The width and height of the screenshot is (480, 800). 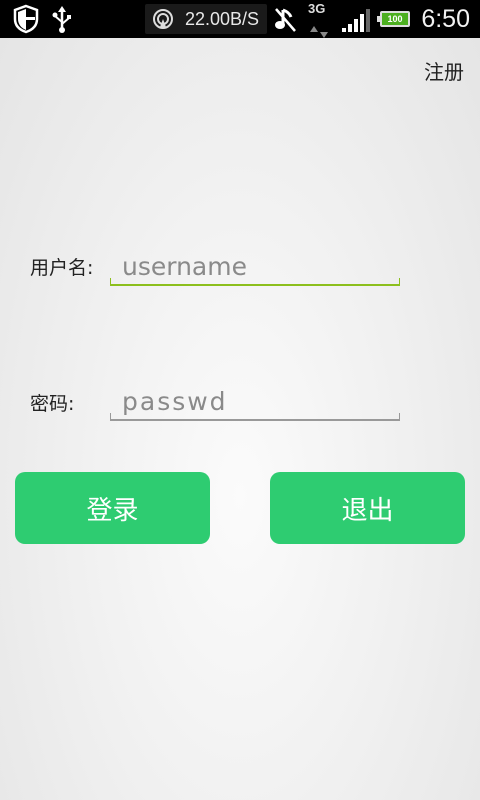 I want to click on usb-icon, so click(x=62, y=19).